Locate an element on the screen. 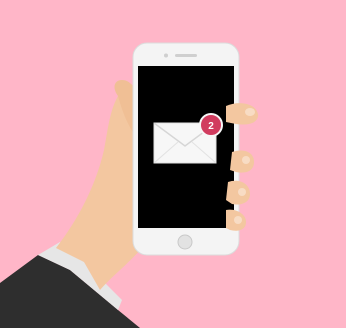 The width and height of the screenshot is (352, 328). phone-speaker is located at coordinates (186, 55).